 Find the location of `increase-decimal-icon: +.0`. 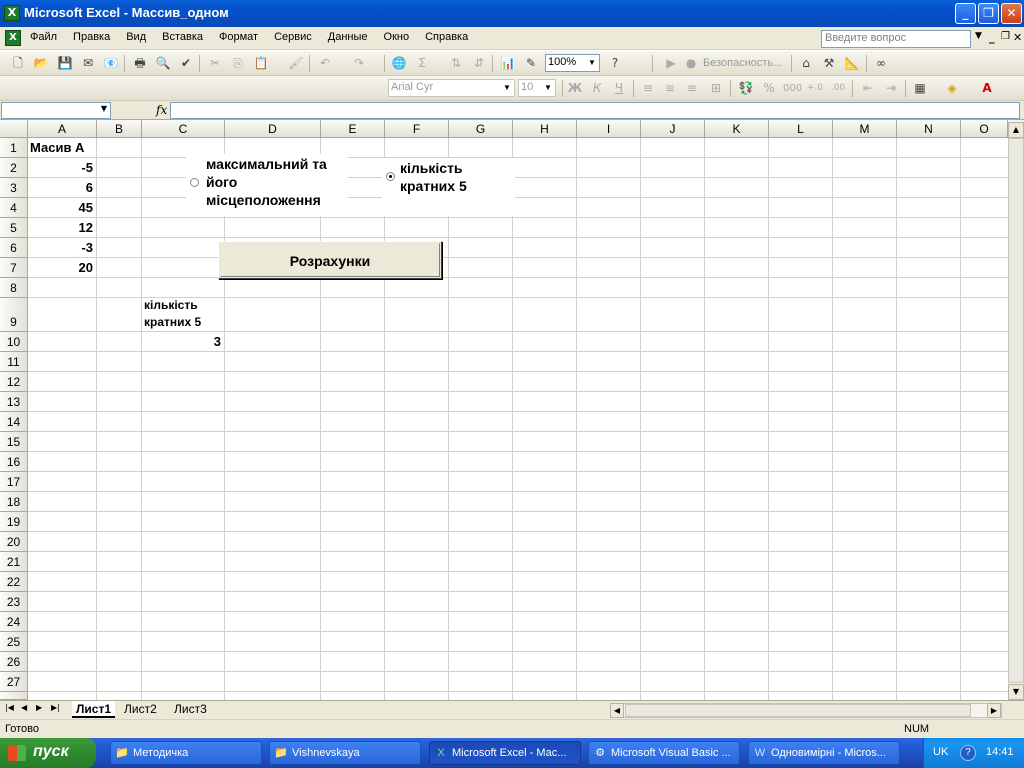

increase-decimal-icon: +.0 is located at coordinates (815, 88).